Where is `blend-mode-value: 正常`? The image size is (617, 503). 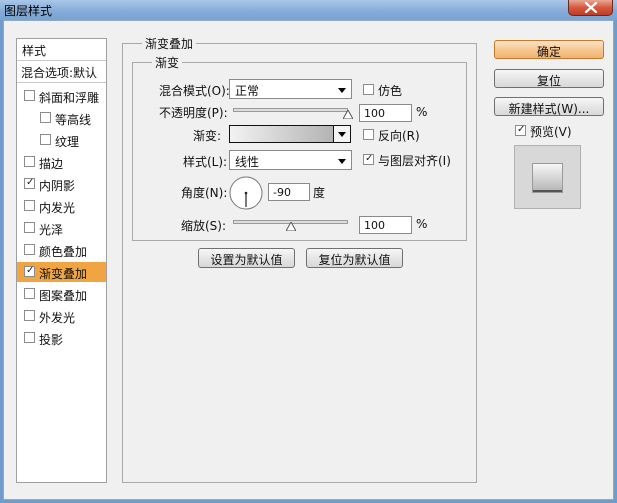 blend-mode-value: 正常 is located at coordinates (247, 91).